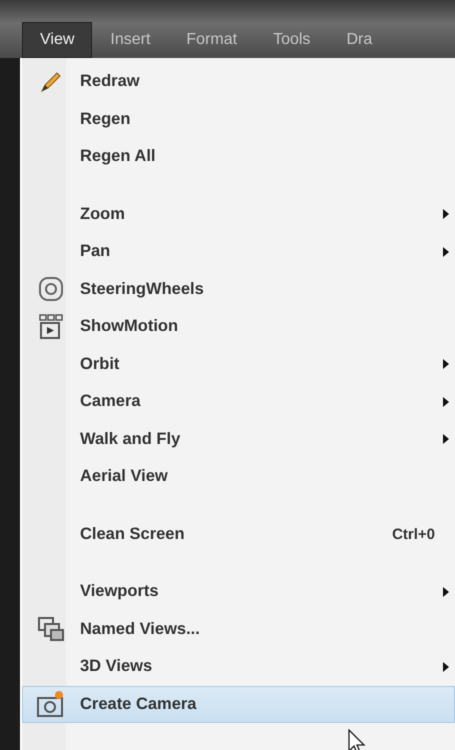 The width and height of the screenshot is (455, 750). I want to click on film-frames-icon, so click(51, 327).